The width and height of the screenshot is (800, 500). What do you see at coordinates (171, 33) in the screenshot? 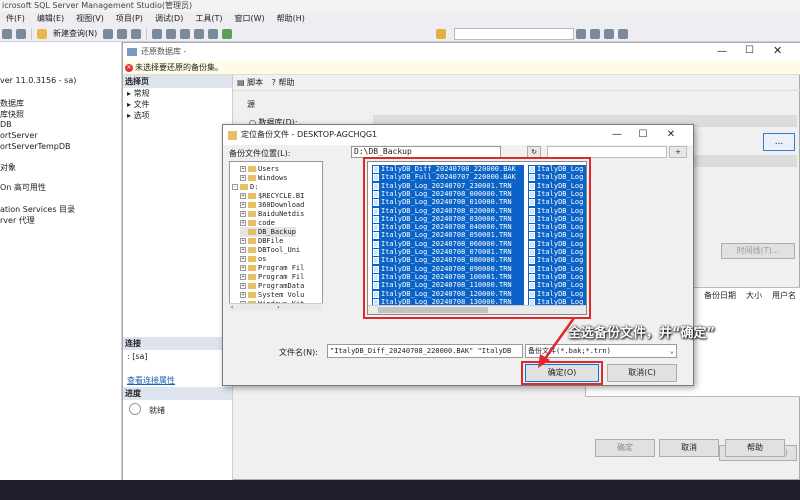
I see `copy-icon` at bounding box center [171, 33].